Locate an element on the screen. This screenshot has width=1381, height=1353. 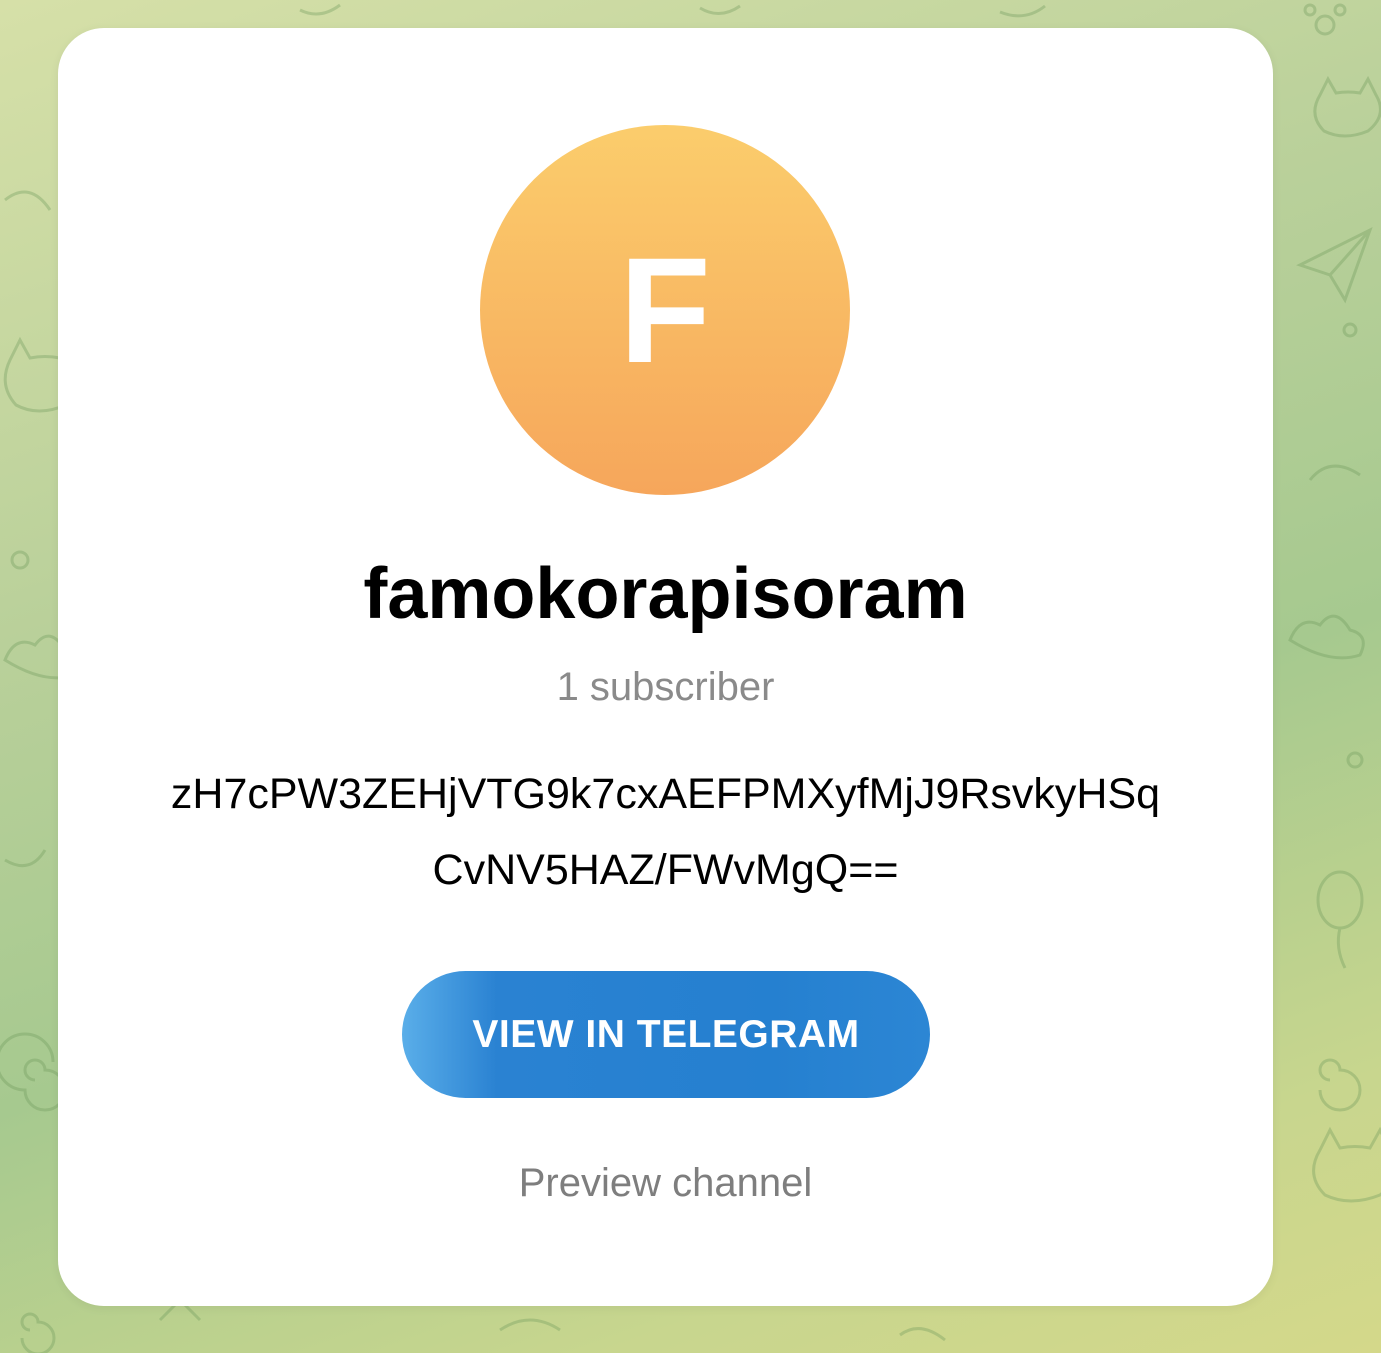
channel-avatar: F is located at coordinates (665, 310).